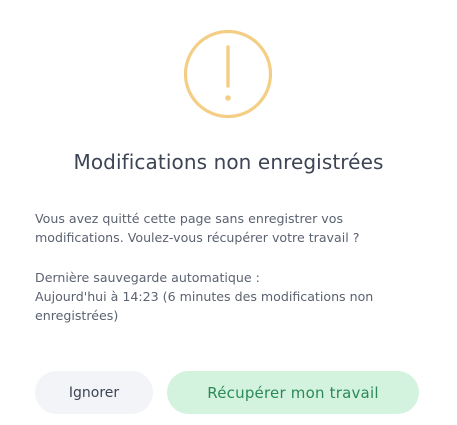 Image resolution: width=457 pixels, height=425 pixels. Describe the element at coordinates (94, 392) in the screenshot. I see `ignore-button: Ignorer` at that location.